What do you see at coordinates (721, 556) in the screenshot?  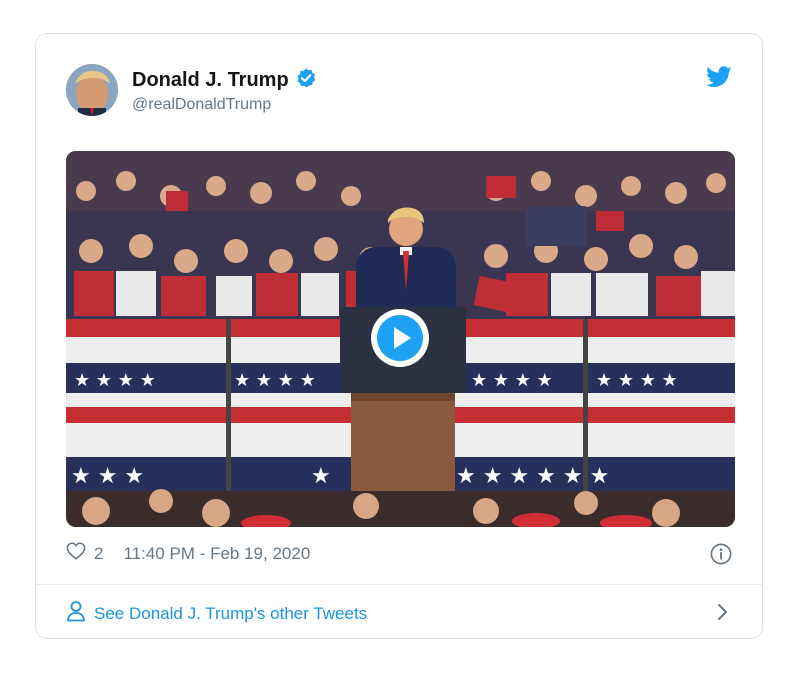 I see `info-icon` at bounding box center [721, 556].